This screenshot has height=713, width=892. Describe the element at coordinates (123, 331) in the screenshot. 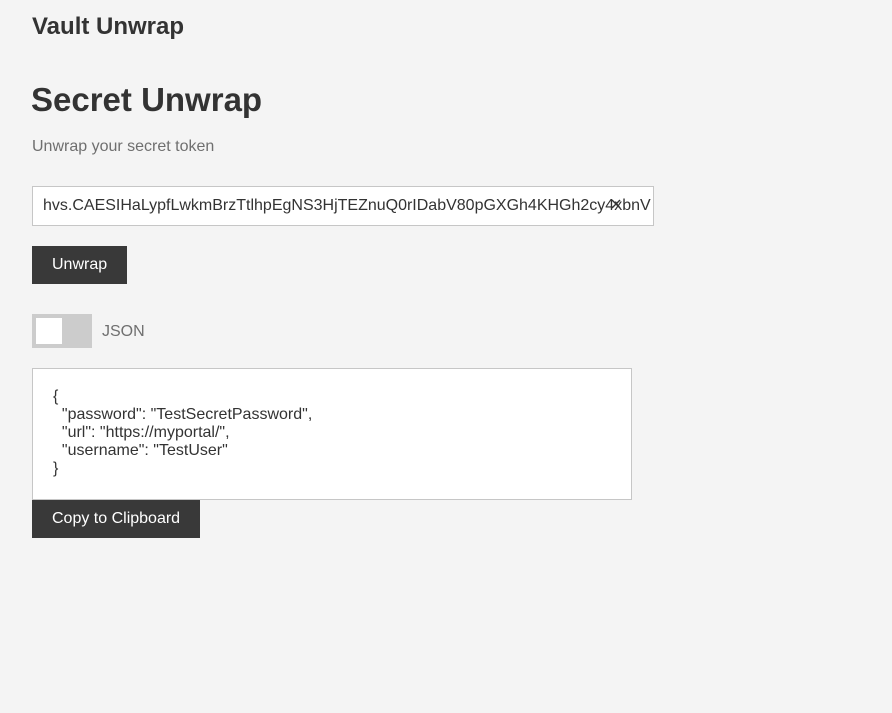

I see `json-toggle-label: JSON` at that location.